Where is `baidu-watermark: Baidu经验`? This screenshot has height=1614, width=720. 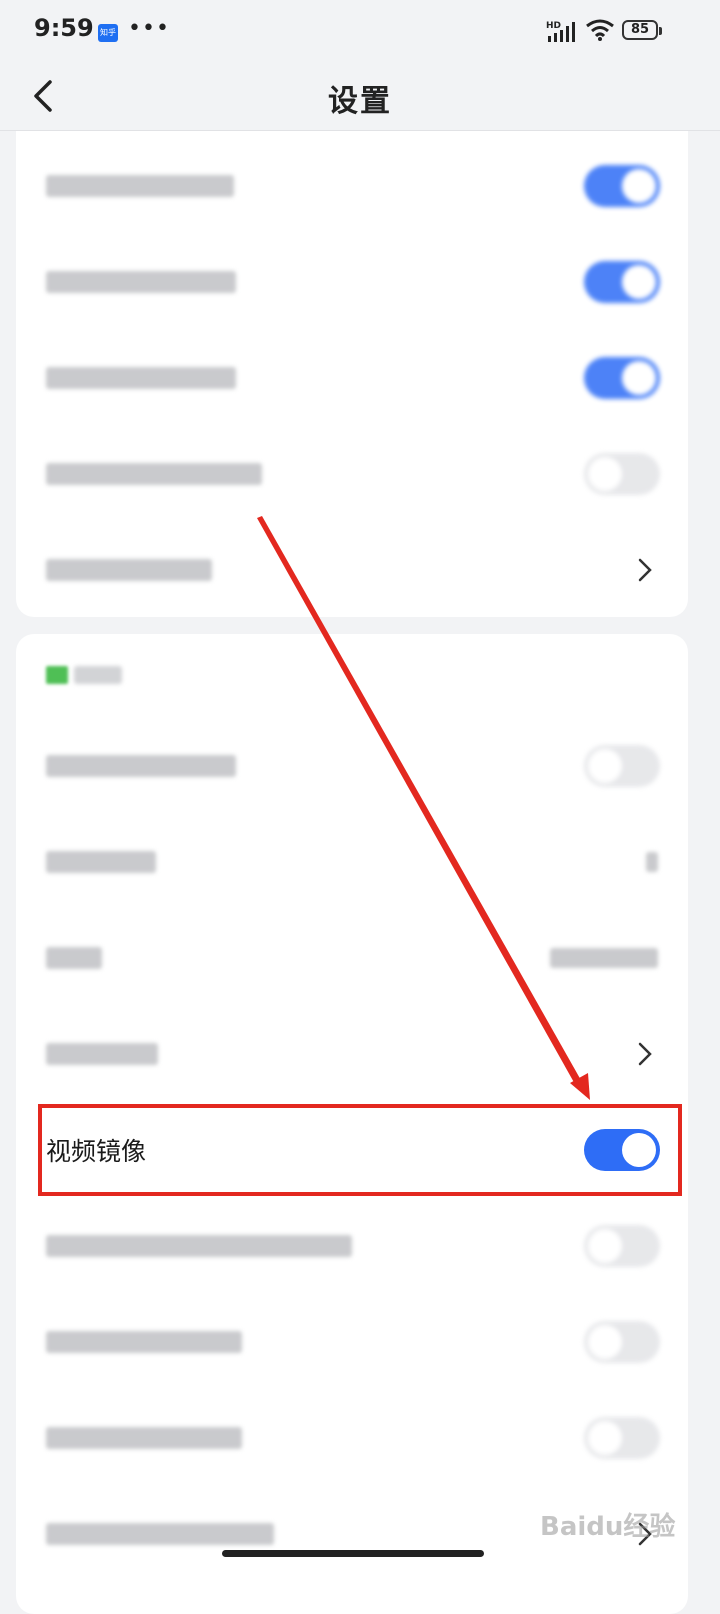
baidu-watermark: Baidu经验 is located at coordinates (608, 1527).